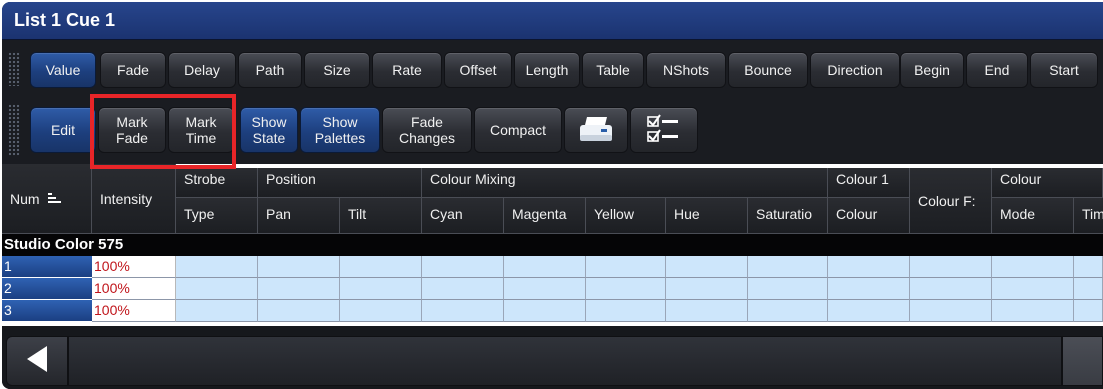  I want to click on mark-fade-button: Mark Fade, so click(132, 130).